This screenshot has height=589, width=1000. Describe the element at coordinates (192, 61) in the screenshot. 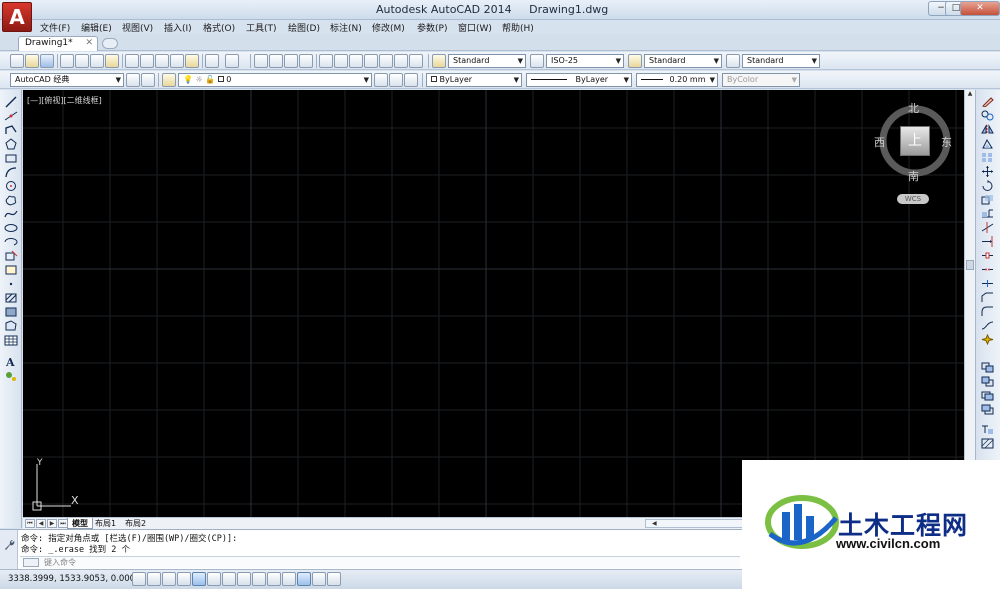

I see `block-editor-icon` at that location.